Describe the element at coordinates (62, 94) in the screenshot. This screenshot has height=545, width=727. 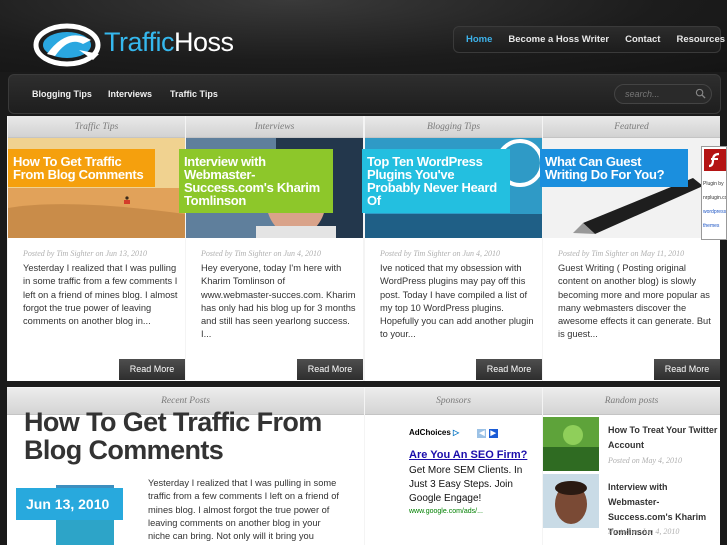
I see `category-blogging-tips: Blogging Tips` at that location.